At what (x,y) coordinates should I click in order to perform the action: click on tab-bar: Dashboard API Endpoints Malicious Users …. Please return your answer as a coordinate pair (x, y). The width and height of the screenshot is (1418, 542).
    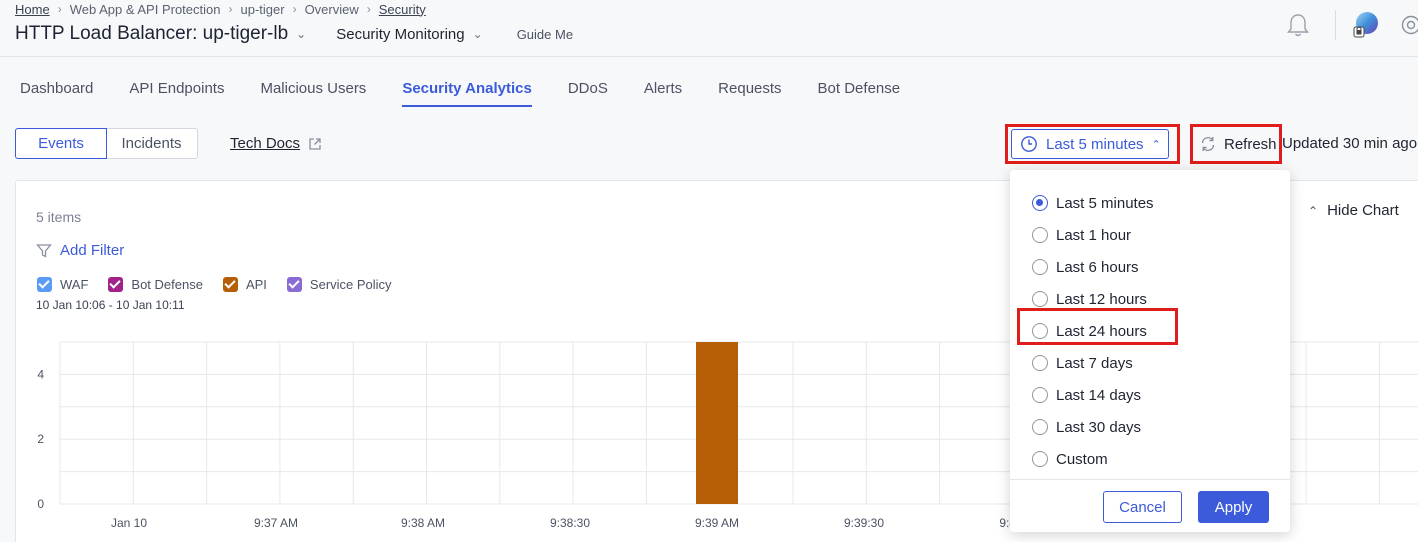
    Looking at the image, I should click on (478, 93).